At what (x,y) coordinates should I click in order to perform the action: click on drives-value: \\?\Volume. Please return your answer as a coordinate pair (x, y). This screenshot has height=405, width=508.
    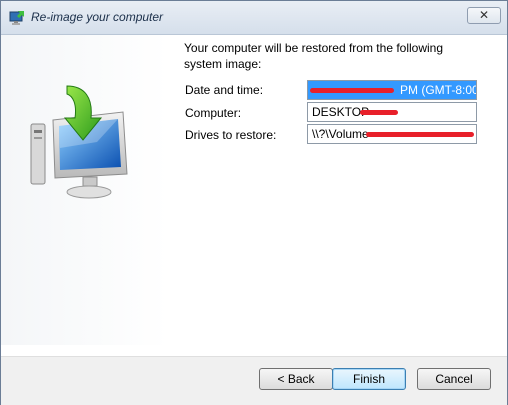
    Looking at the image, I should click on (340, 134).